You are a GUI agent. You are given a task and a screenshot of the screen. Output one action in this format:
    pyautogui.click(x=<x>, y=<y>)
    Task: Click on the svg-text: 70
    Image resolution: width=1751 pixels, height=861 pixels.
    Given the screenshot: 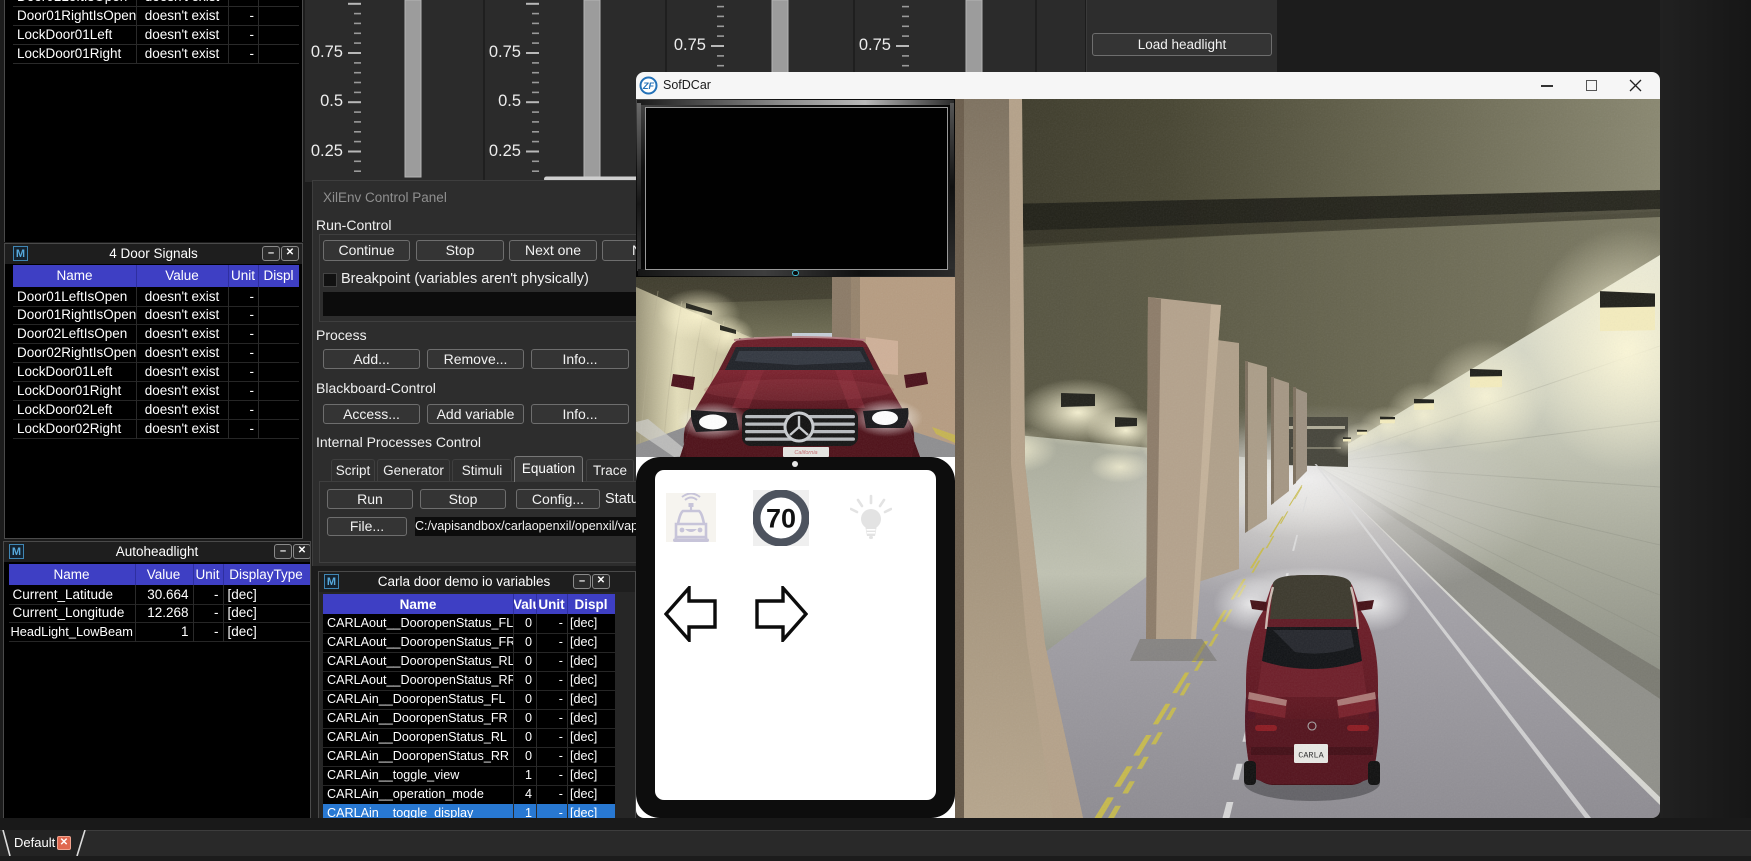 What is the action you would take?
    pyautogui.click(x=781, y=519)
    